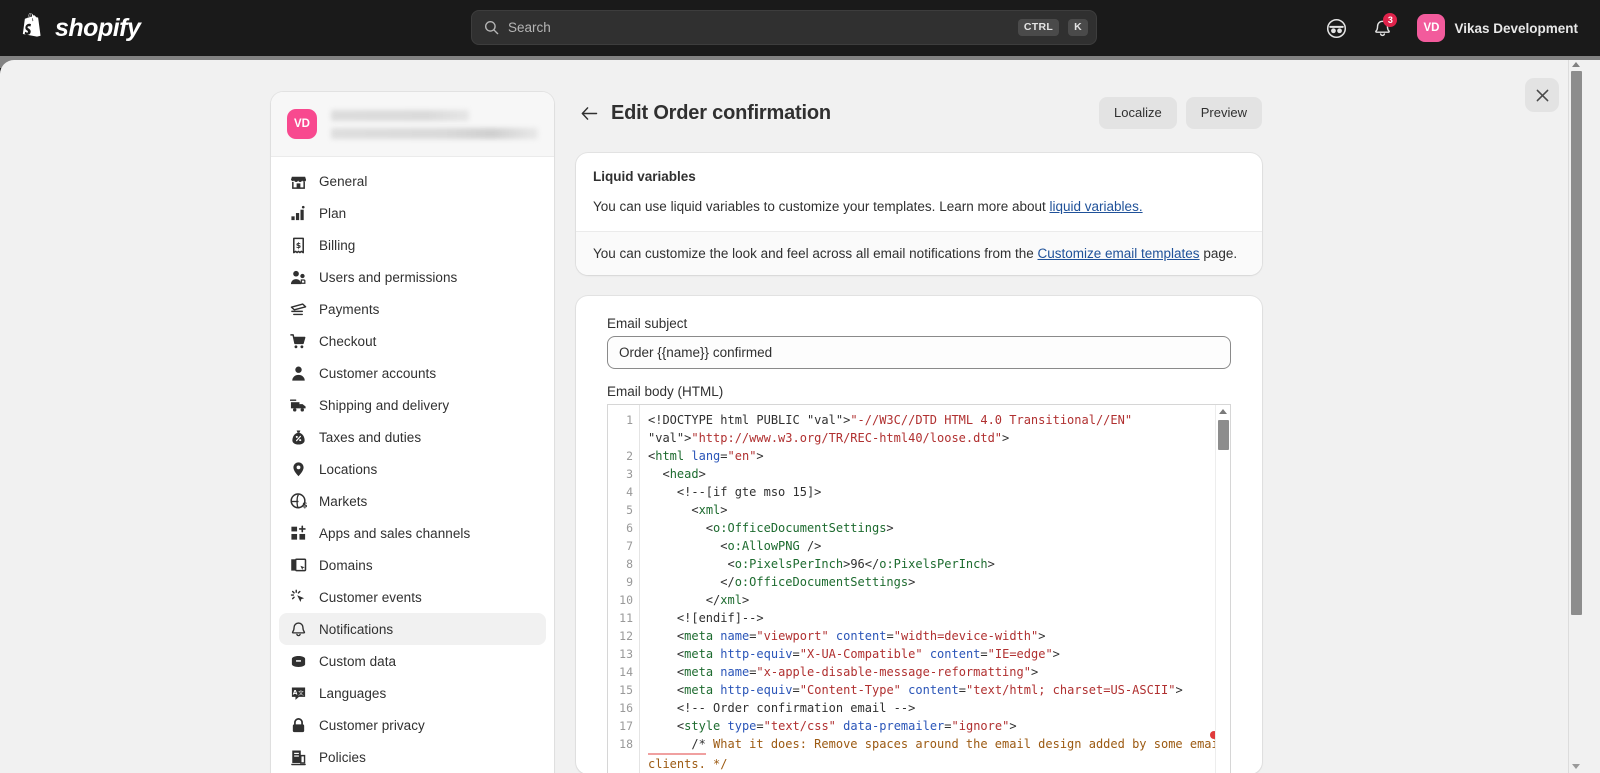  I want to click on sidebar-item-languages: A文 Languages, so click(412, 693).